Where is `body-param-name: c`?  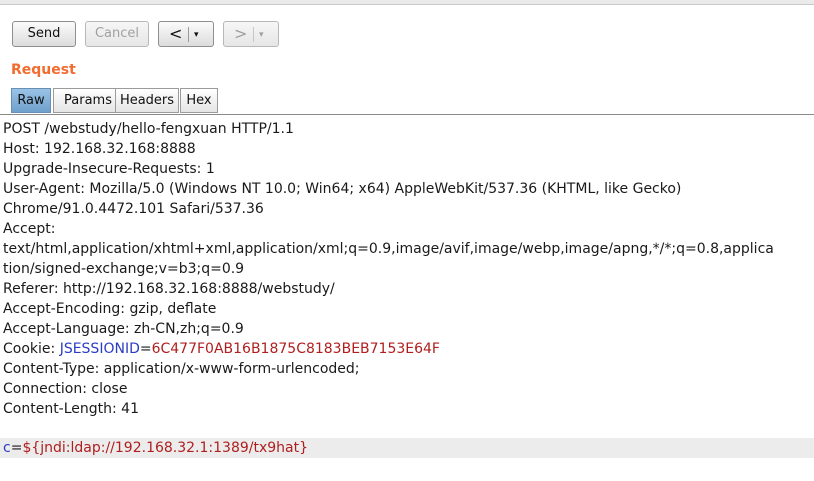
body-param-name: c is located at coordinates (7, 448).